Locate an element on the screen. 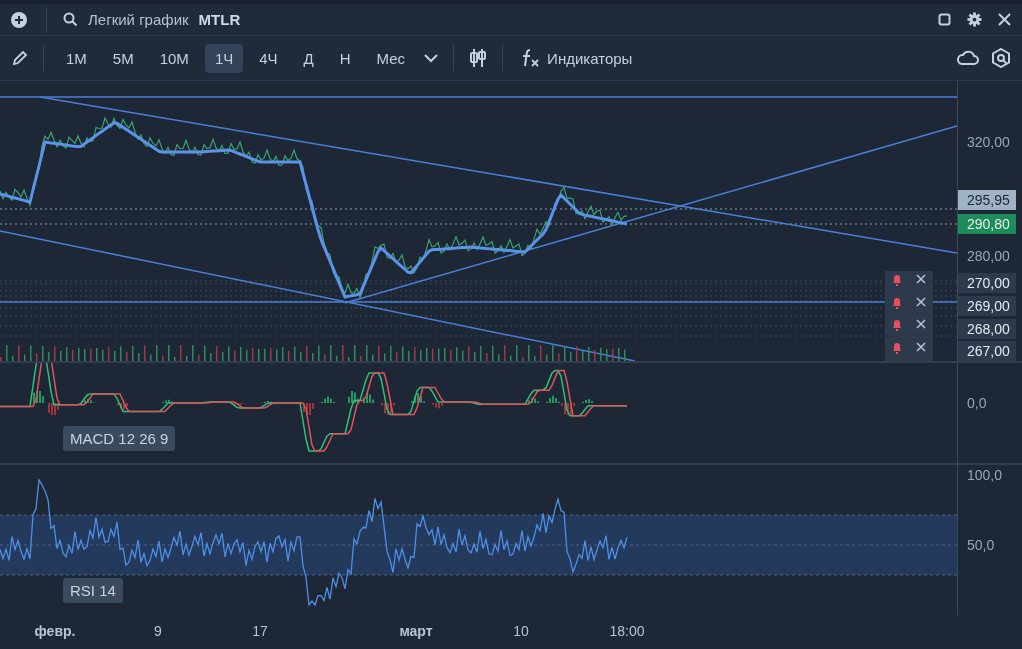  time-label: 17 is located at coordinates (260, 631).